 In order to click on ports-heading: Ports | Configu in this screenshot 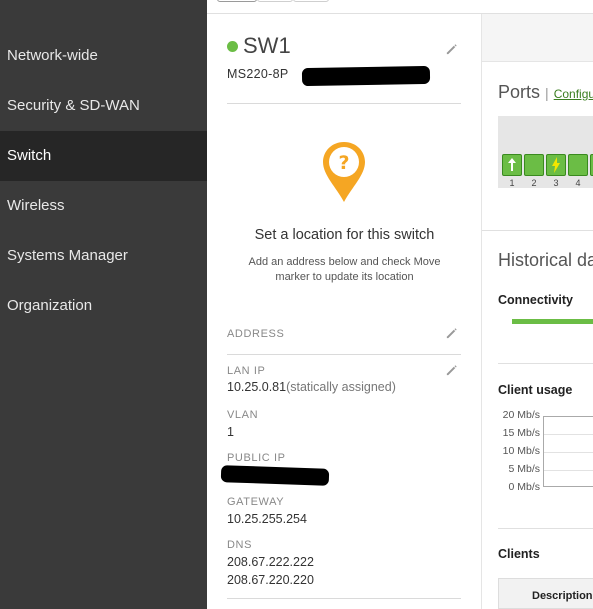, I will do `click(545, 92)`.